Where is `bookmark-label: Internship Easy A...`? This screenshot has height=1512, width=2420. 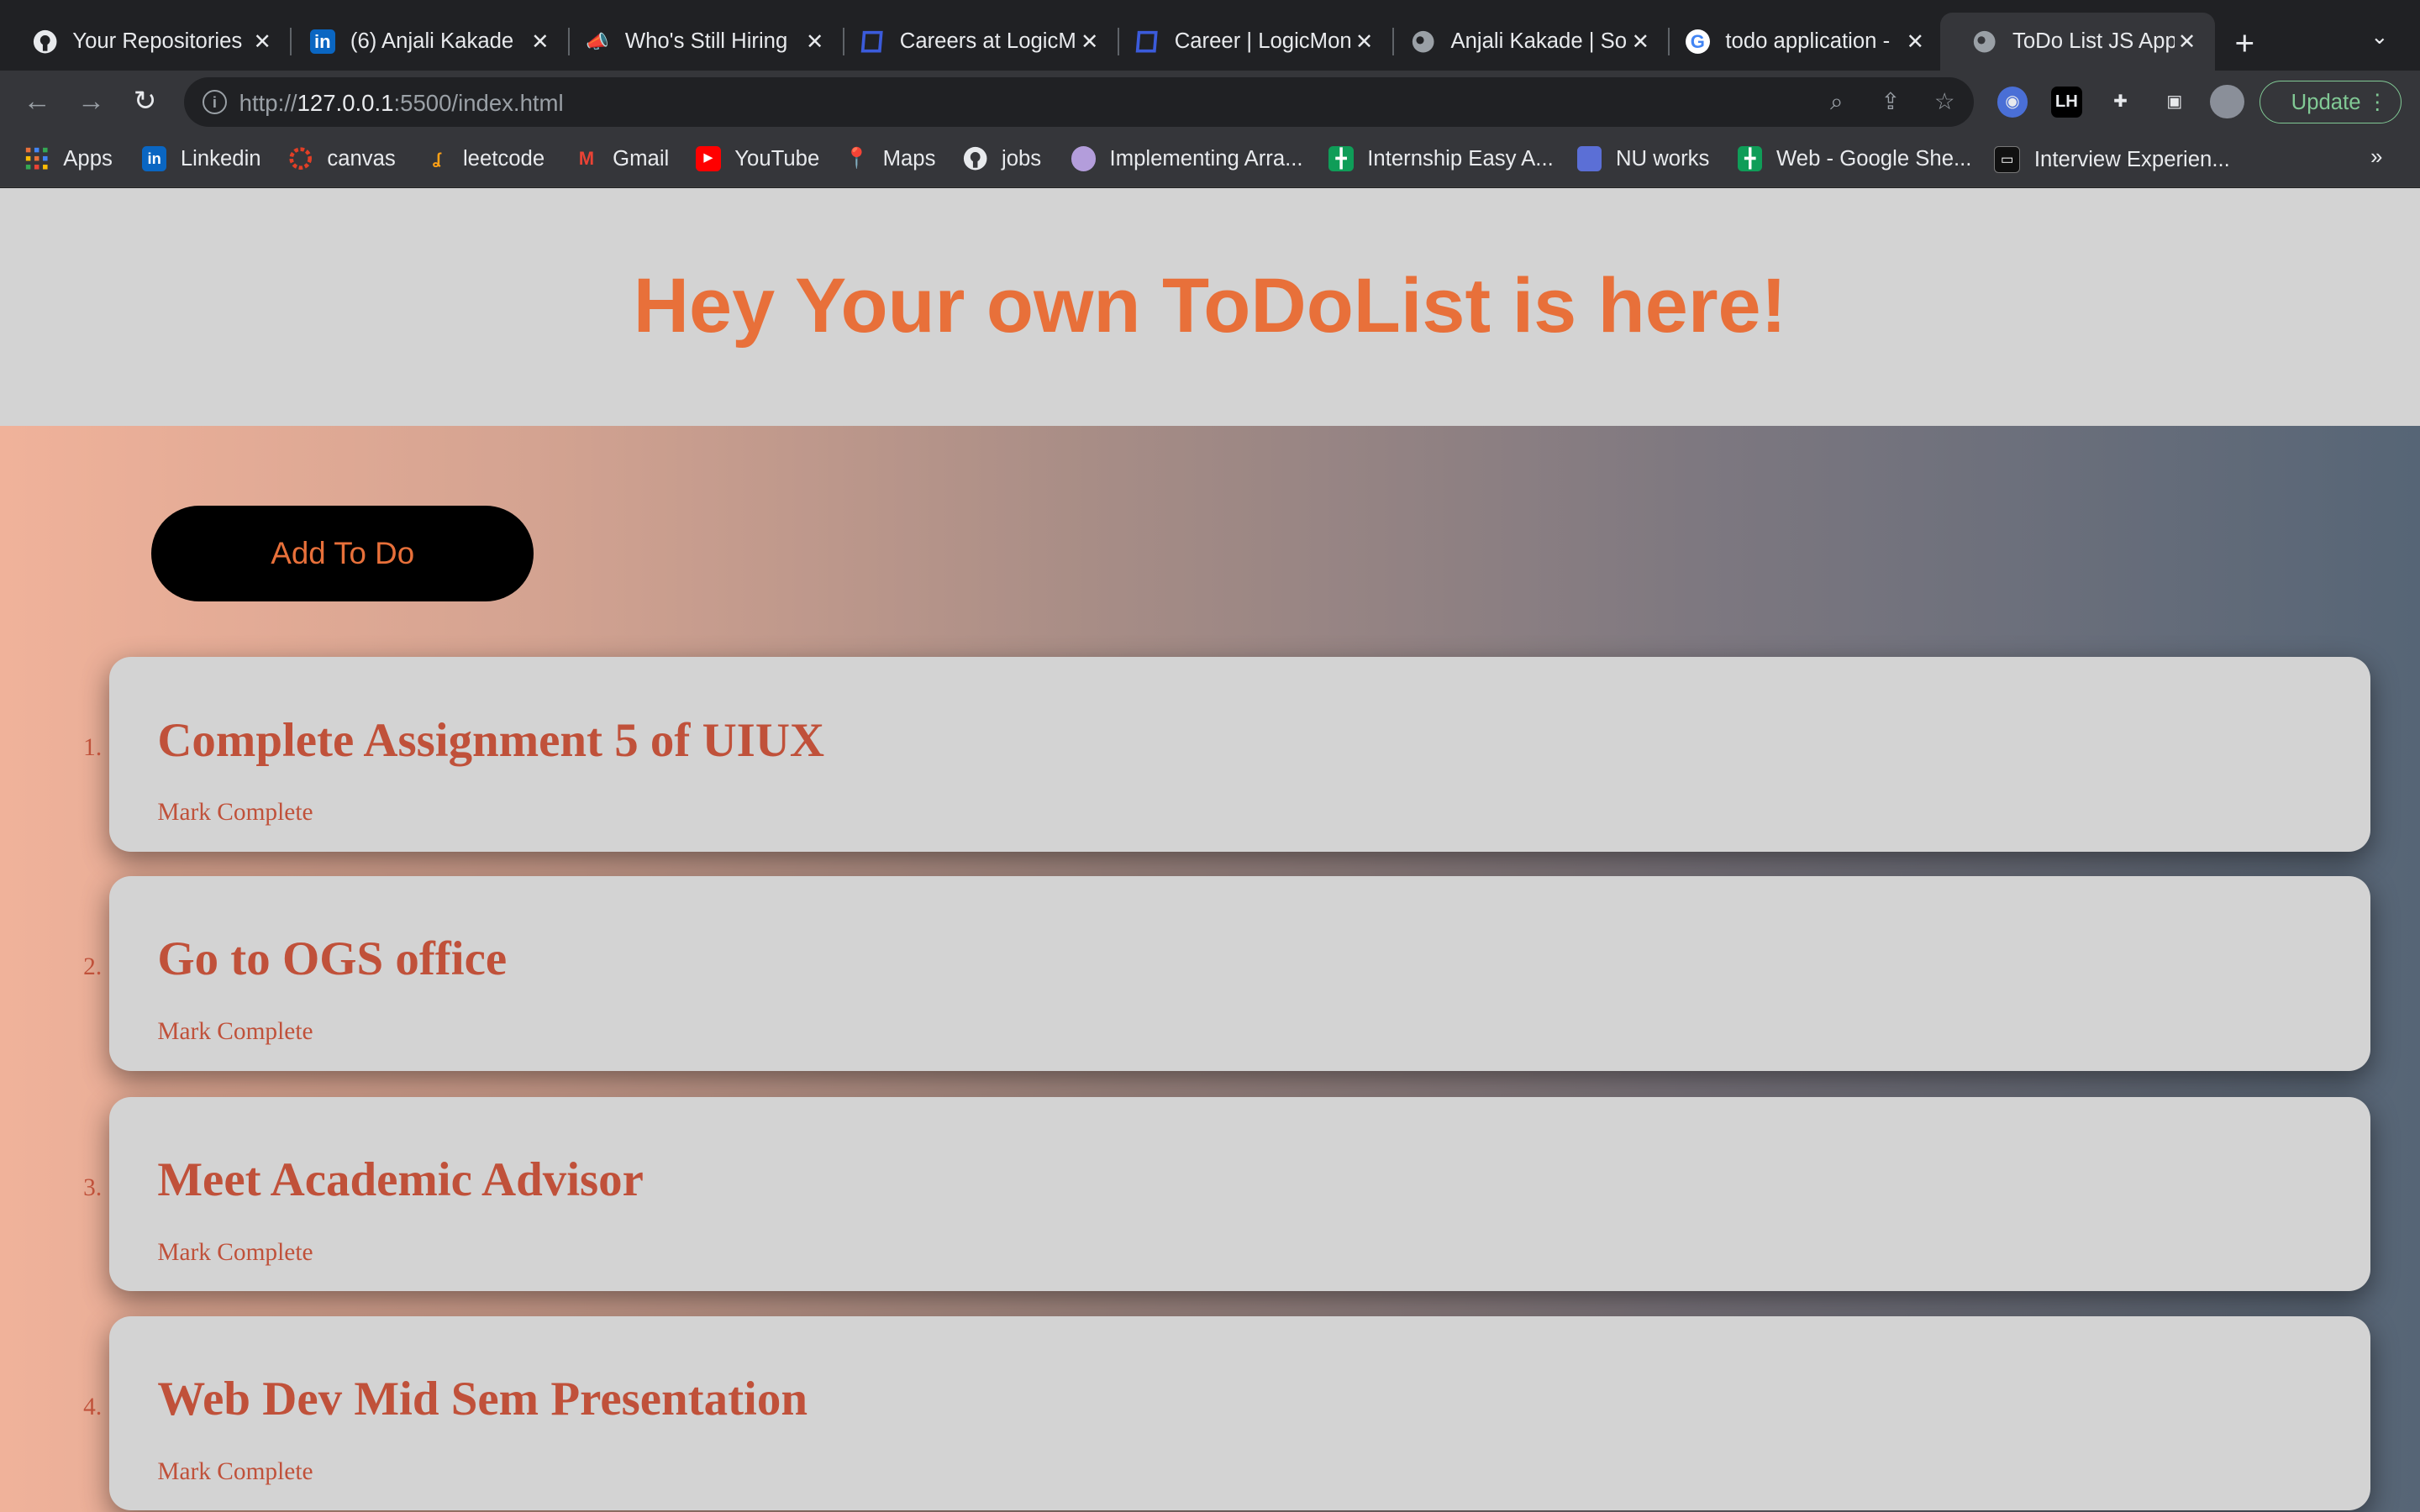 bookmark-label: Internship Easy A... is located at coordinates (1460, 158).